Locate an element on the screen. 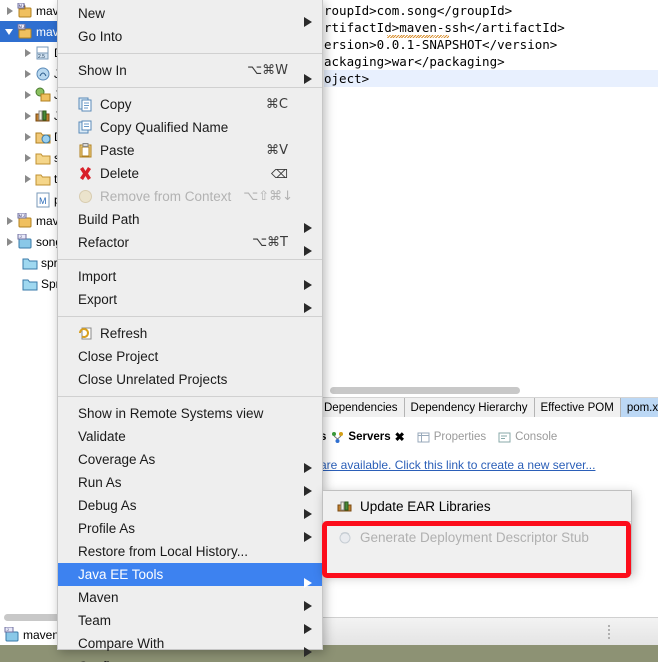 The image size is (658, 662). bottom-view-tabs: s Servers ✖ Properties Console is located at coordinates (488, 437).